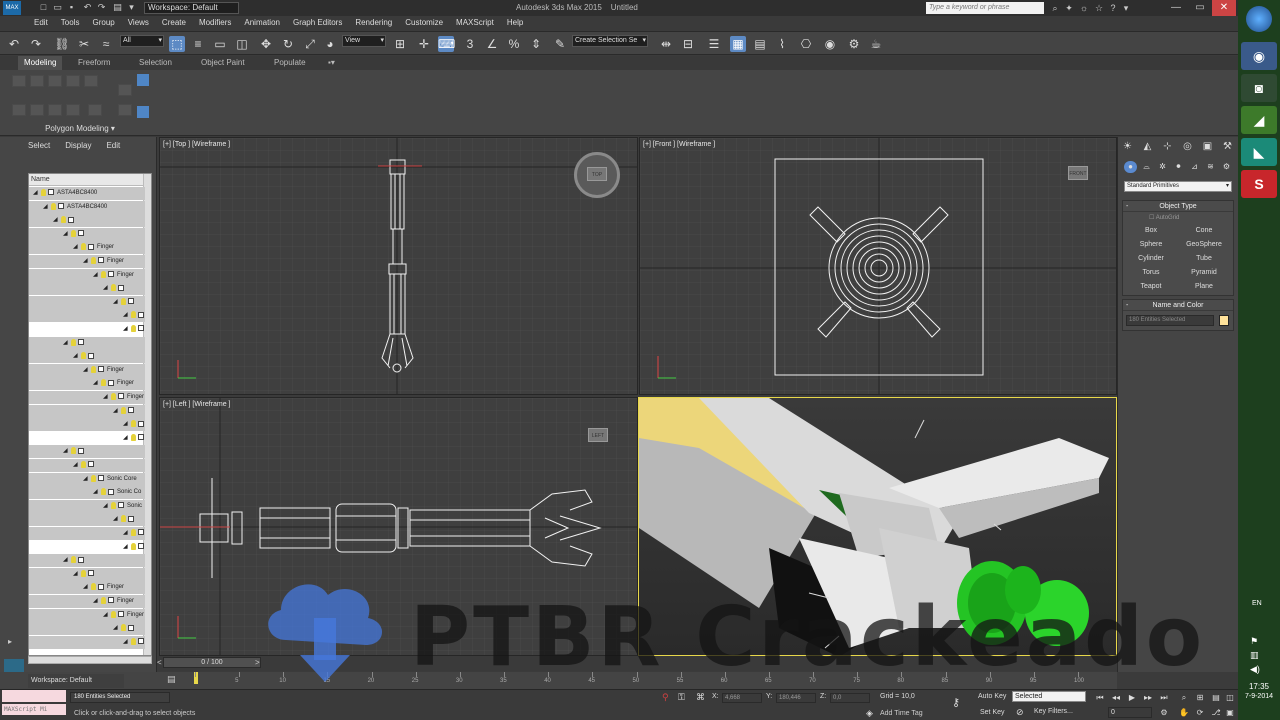  What do you see at coordinates (1164, 217) in the screenshot?
I see `autogrid-checkbox: ☐ AutoGrid` at bounding box center [1164, 217].